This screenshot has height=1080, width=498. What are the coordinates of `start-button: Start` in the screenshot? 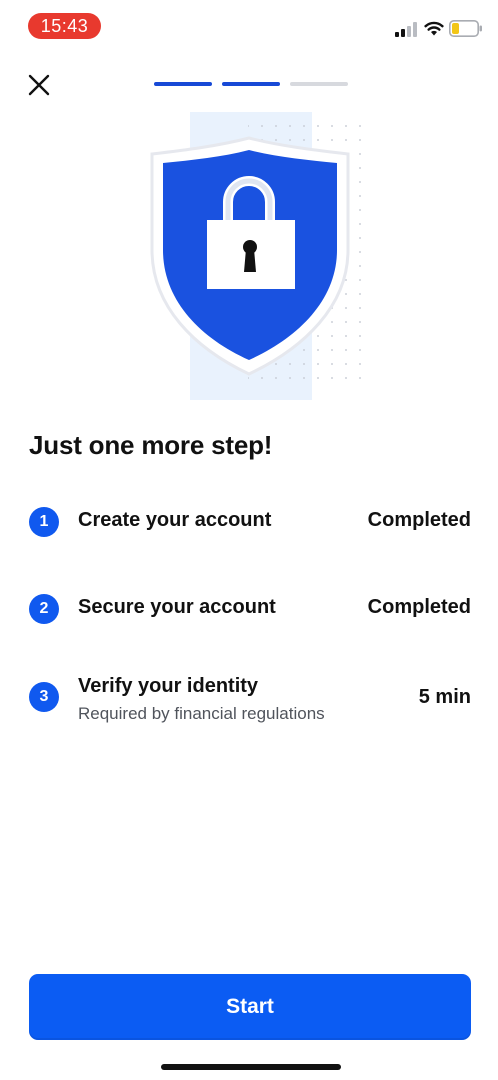 It's located at (250, 1007).